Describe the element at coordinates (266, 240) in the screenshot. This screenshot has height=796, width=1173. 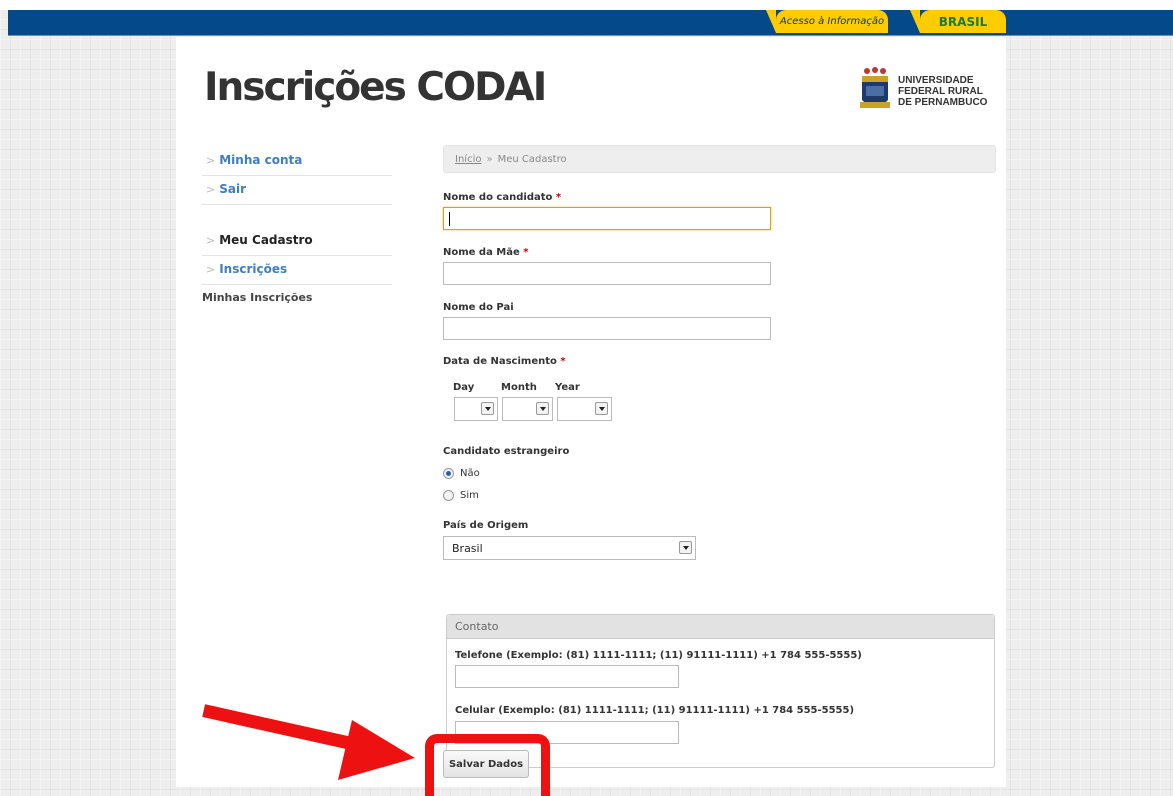
I see `sidebar-item-label: Meu Cadastro` at that location.